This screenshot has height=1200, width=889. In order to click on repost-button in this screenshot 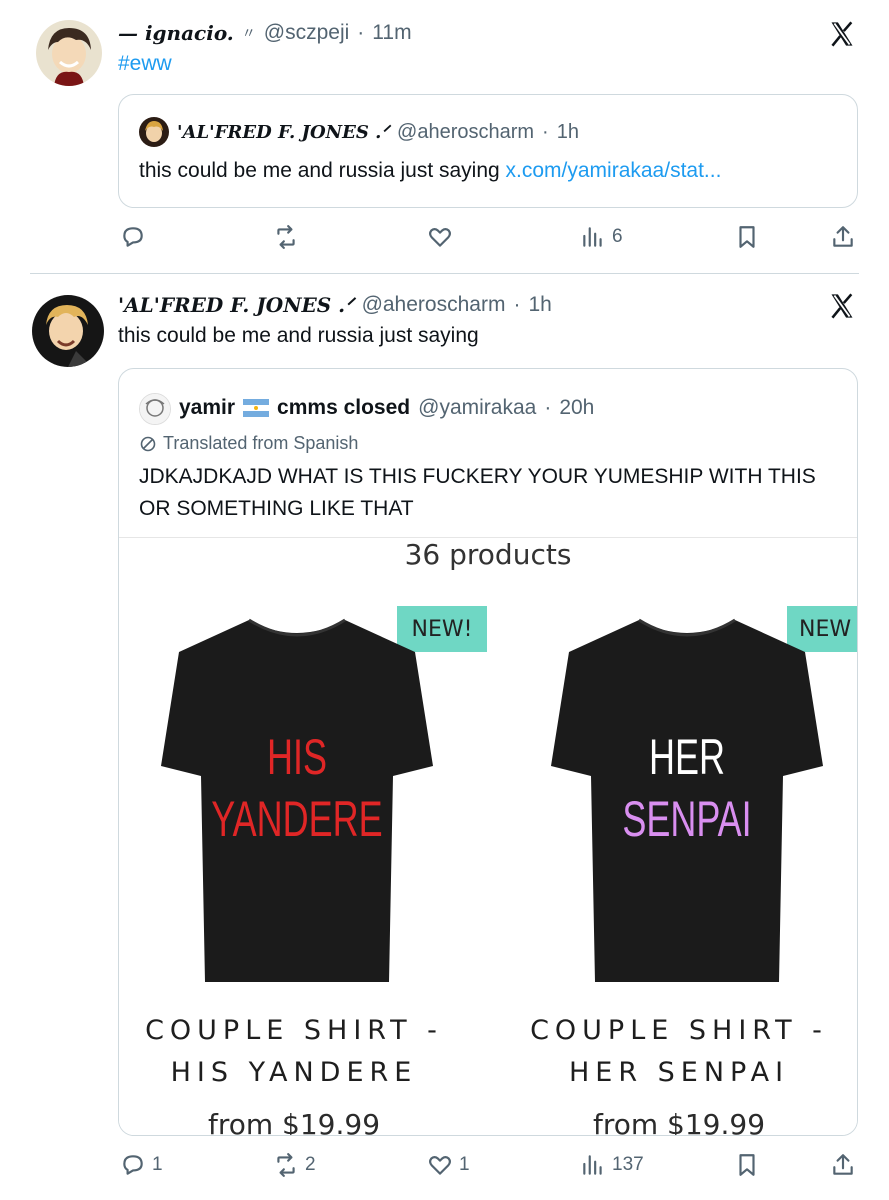, I will do `click(286, 237)`.